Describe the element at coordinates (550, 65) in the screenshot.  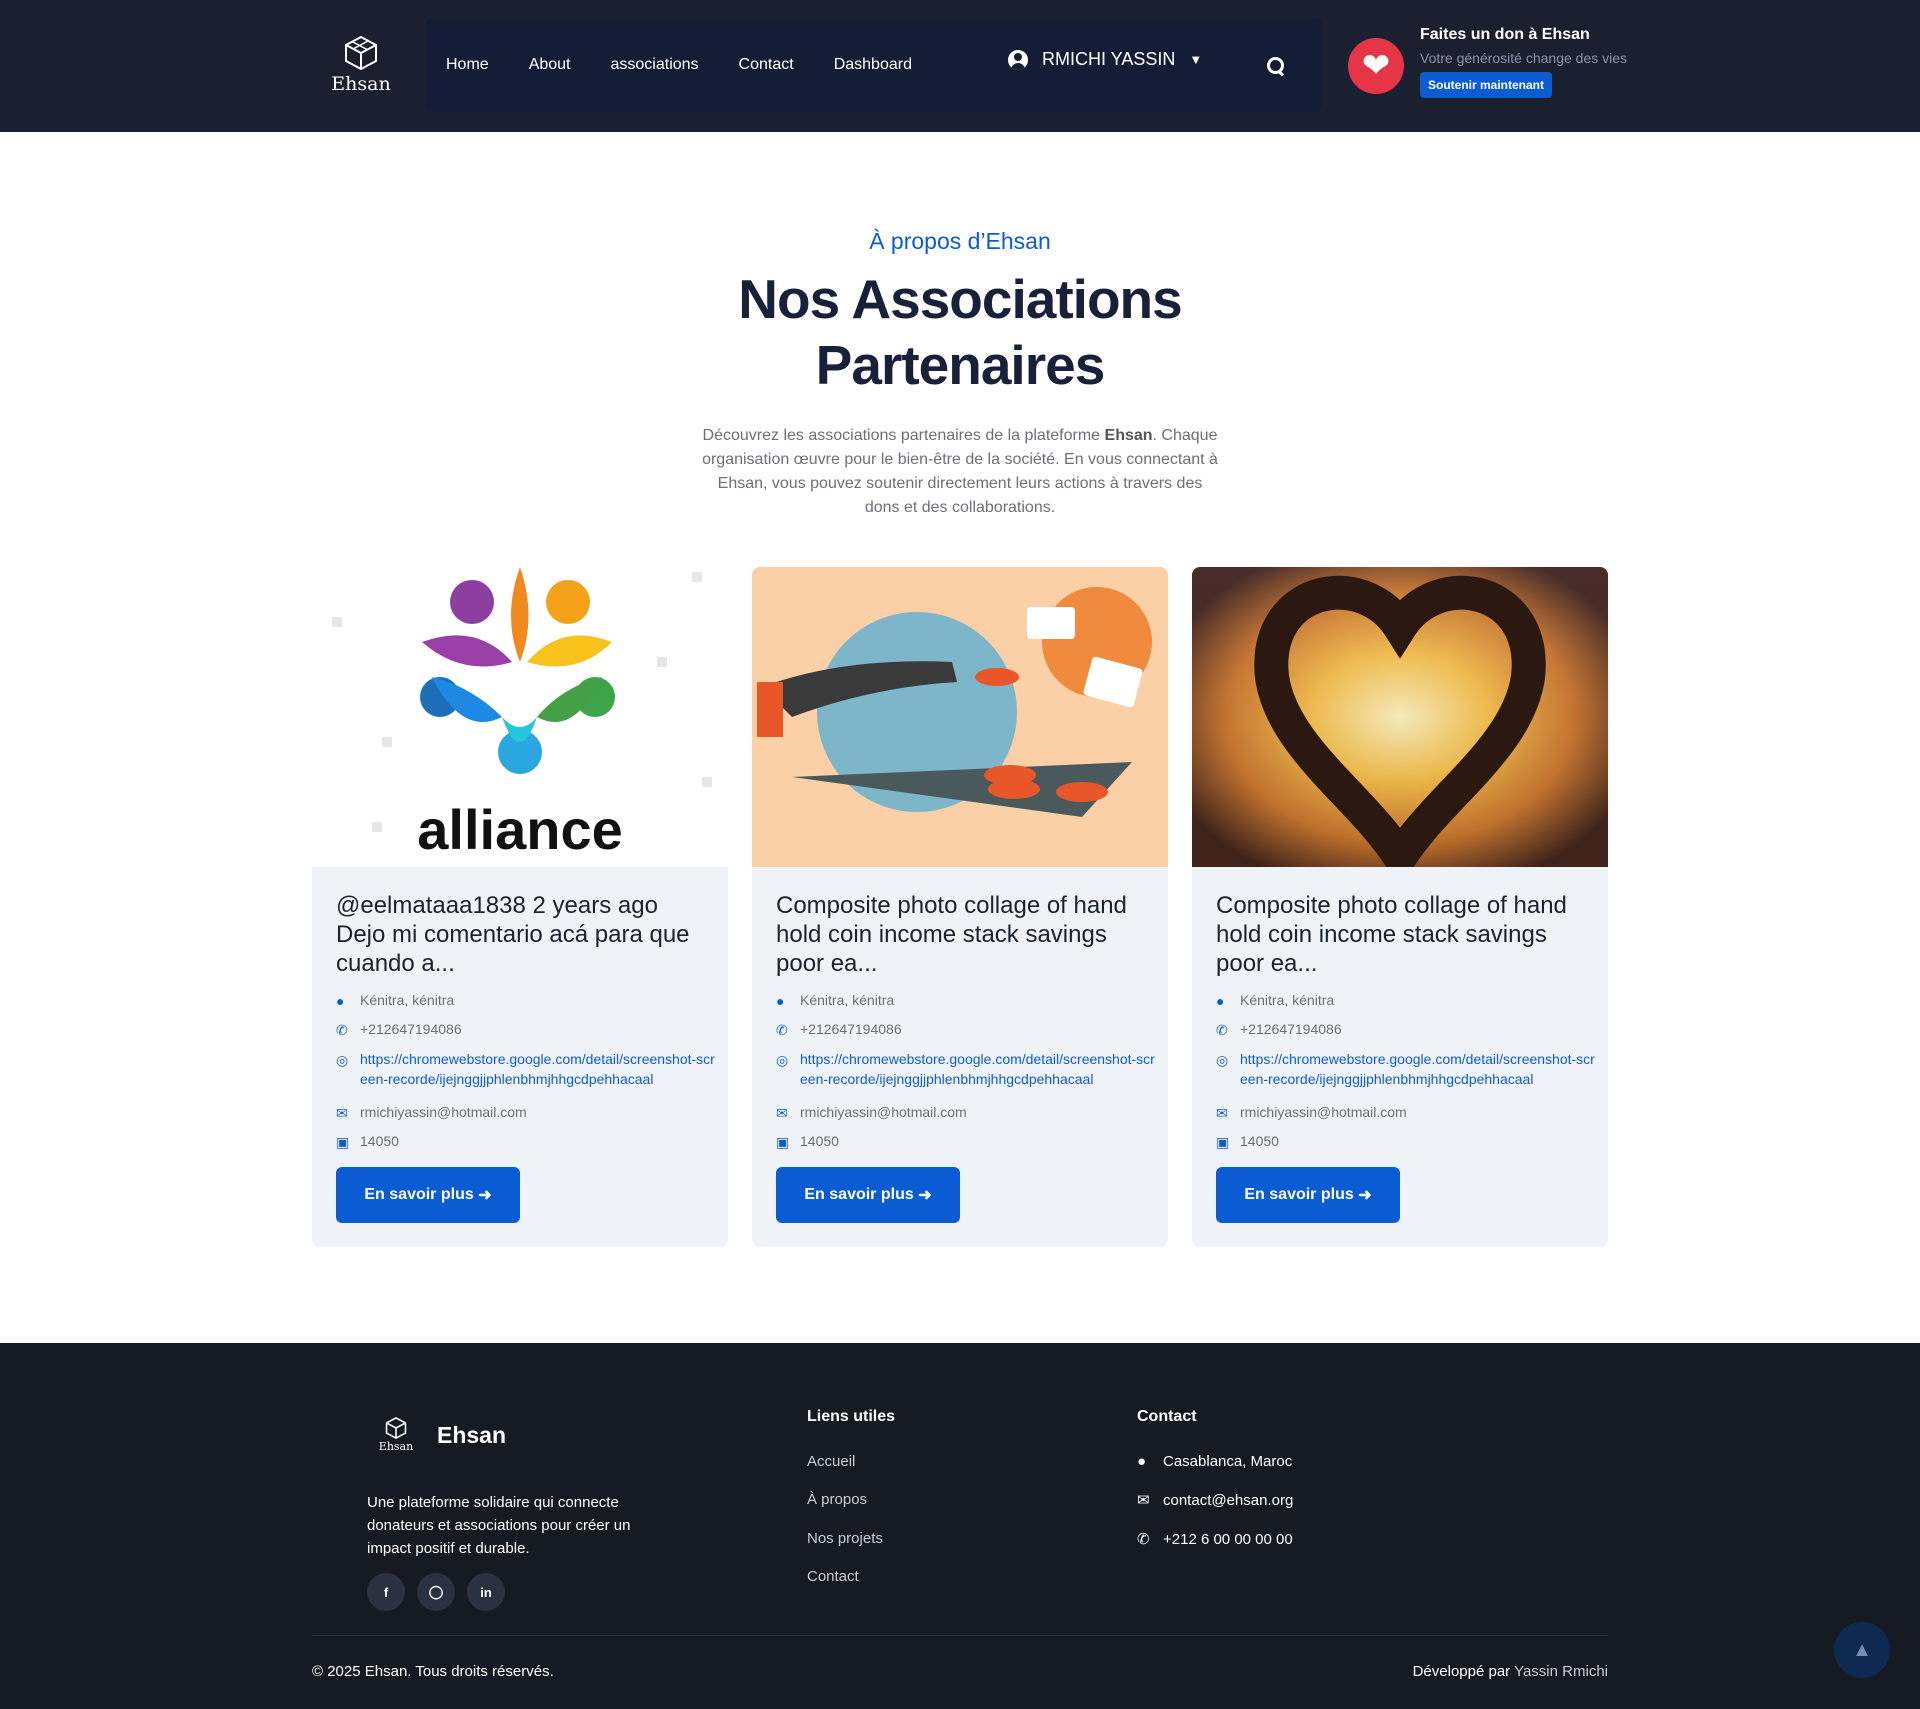
I see `nav-about: About` at that location.